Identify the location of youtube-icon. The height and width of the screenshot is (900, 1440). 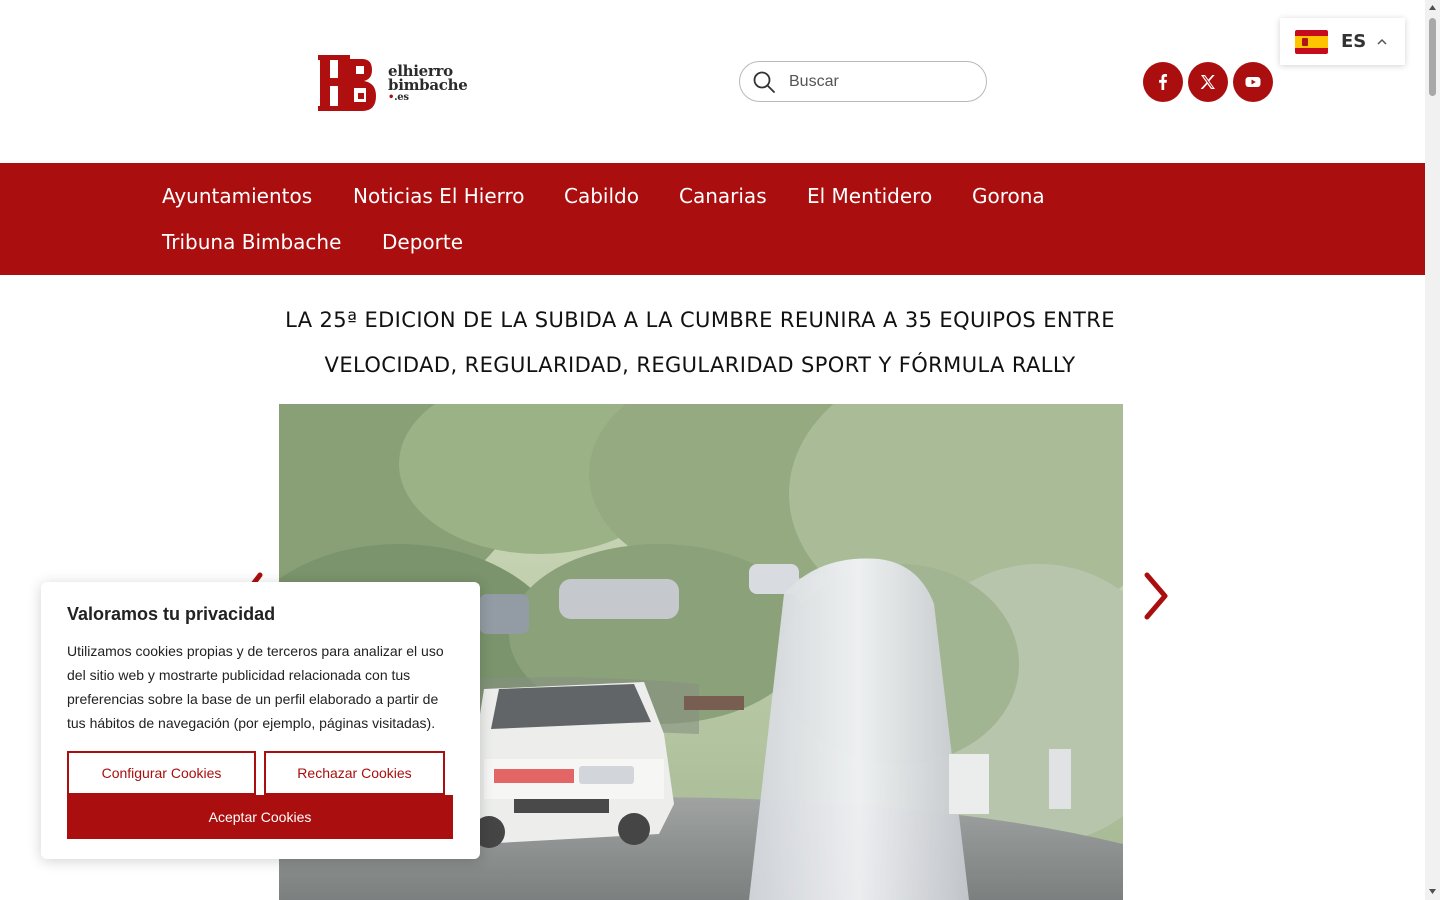
(1253, 82).